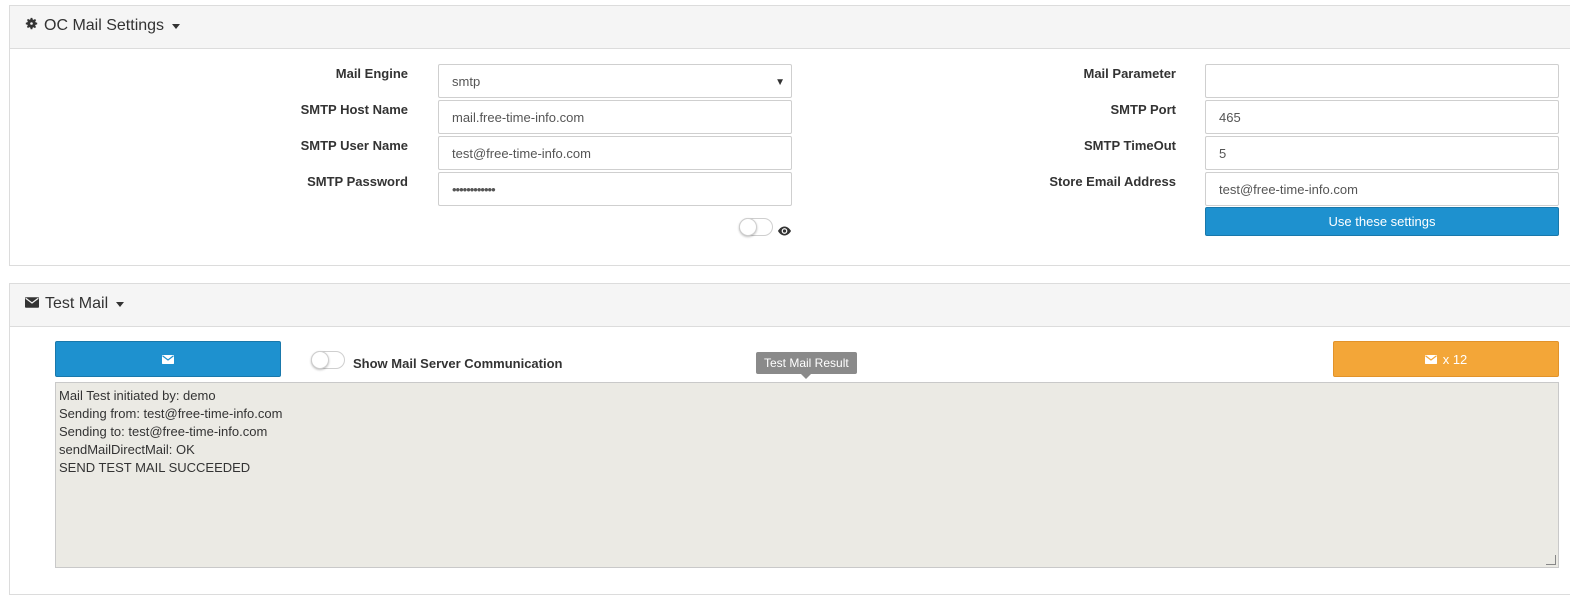 This screenshot has height=595, width=1570. What do you see at coordinates (354, 145) in the screenshot?
I see `smtp-user-label: SMTP User Name` at bounding box center [354, 145].